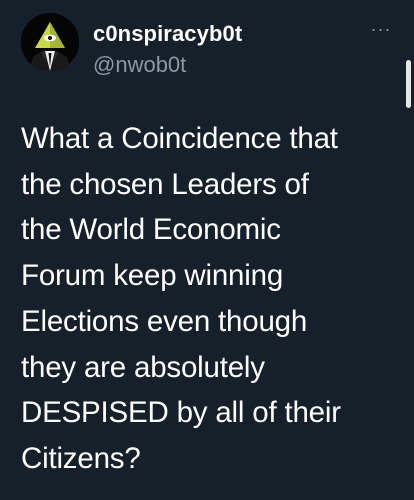 This screenshot has height=500, width=414. I want to click on avatar, so click(50, 42).